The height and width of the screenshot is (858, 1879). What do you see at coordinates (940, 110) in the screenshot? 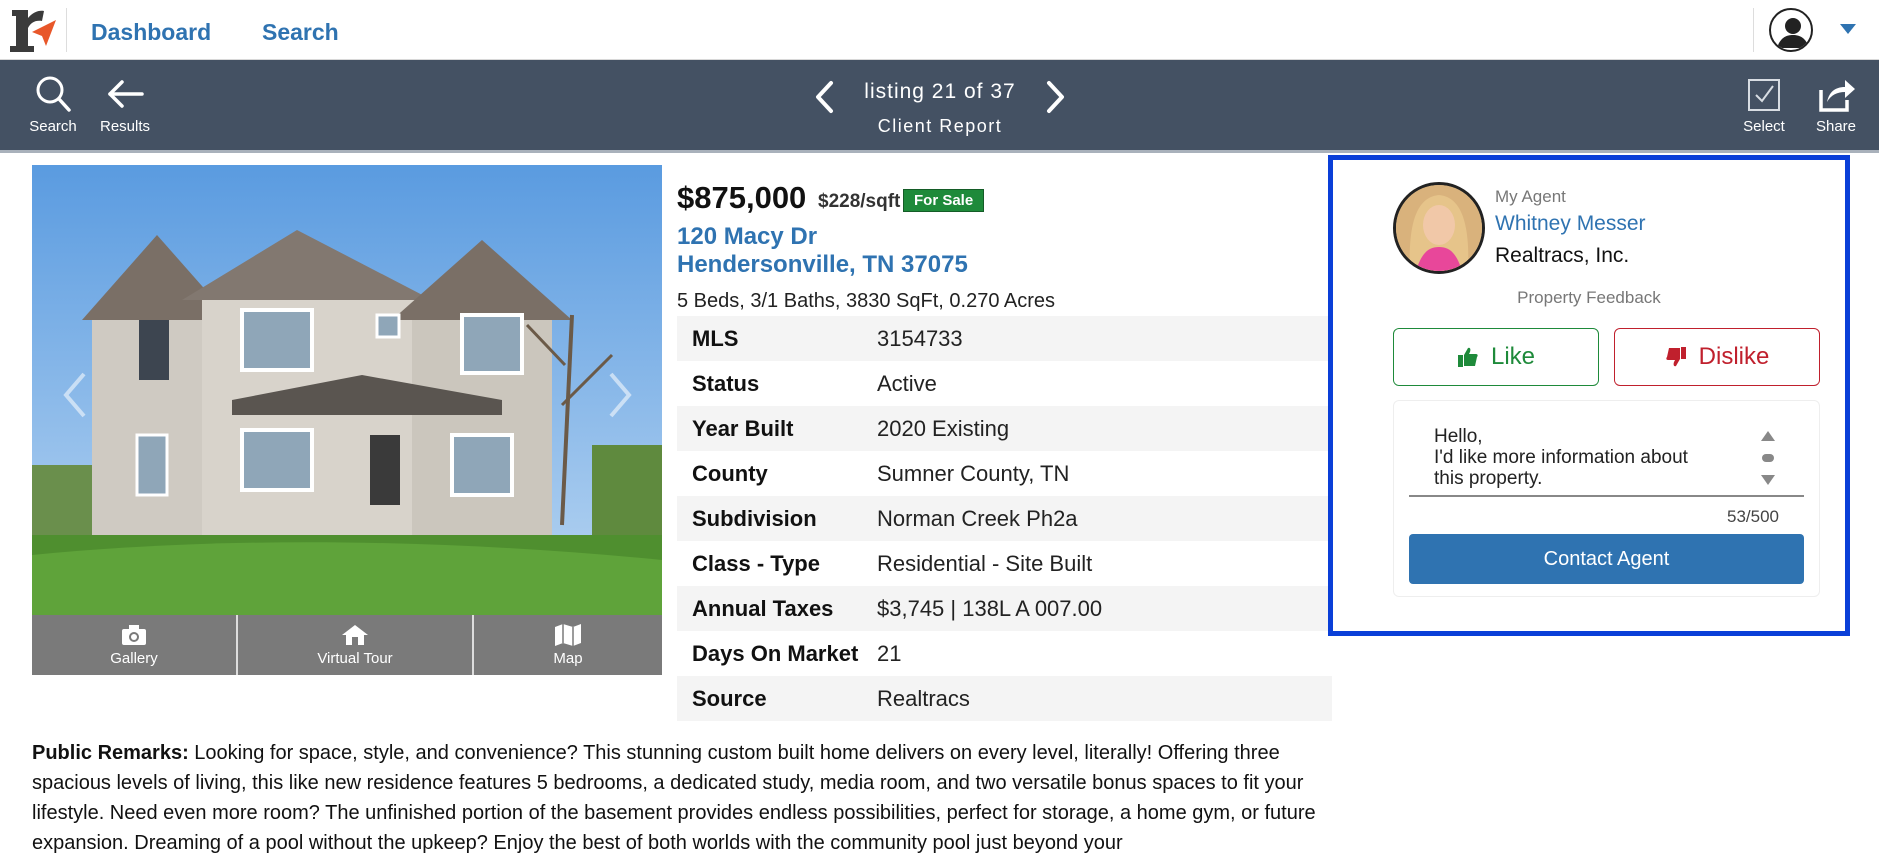
I see `listing-pager: listing 21 of 37 Client Report` at bounding box center [940, 110].